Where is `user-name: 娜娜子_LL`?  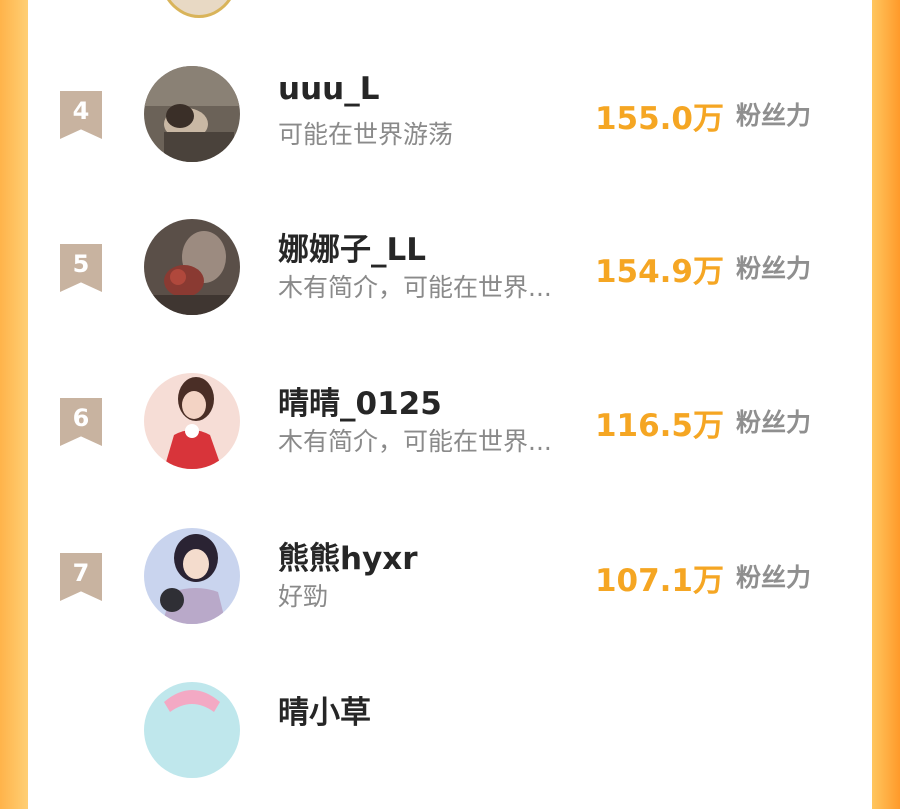 user-name: 娜娜子_LL is located at coordinates (352, 246).